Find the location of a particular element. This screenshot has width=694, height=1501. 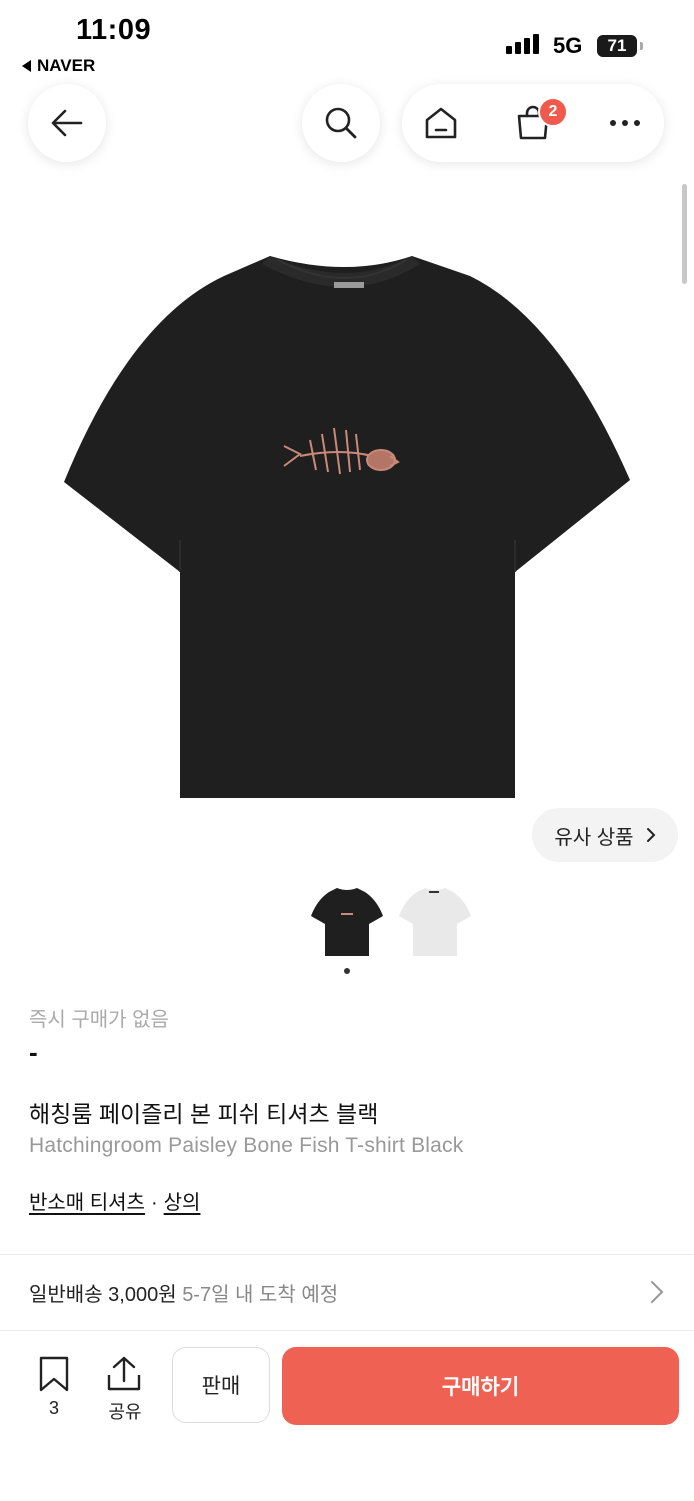

price: - is located at coordinates (33, 1052).